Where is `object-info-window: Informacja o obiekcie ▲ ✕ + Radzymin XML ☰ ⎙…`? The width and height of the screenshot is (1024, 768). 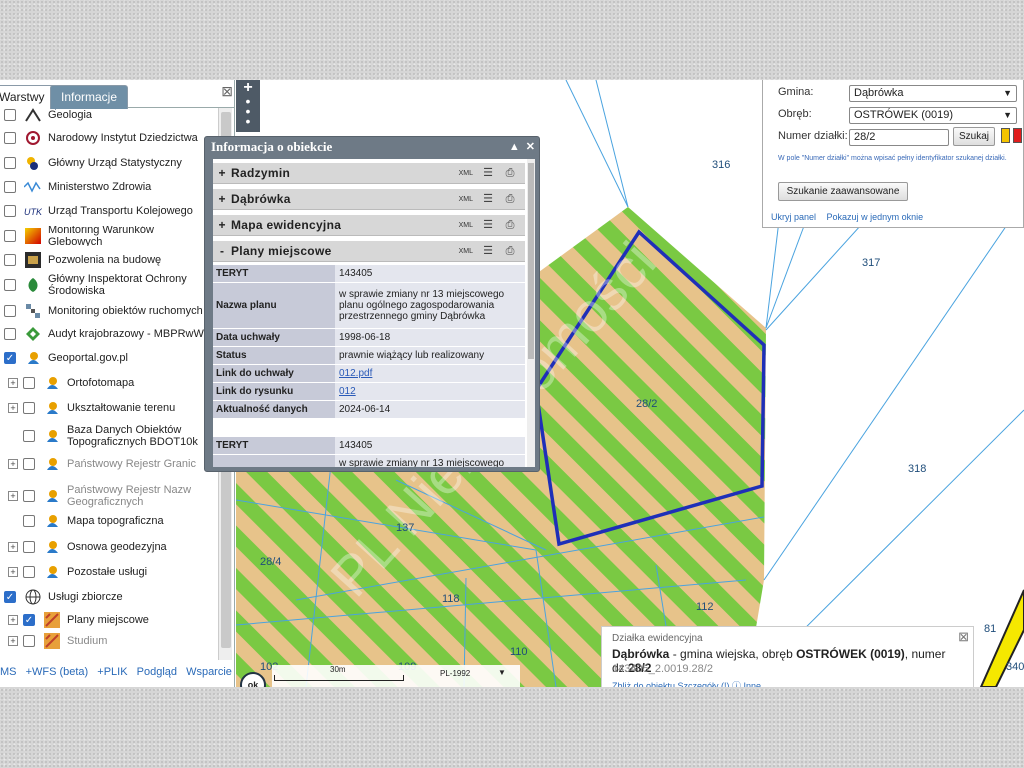
object-info-window: Informacja o obiekcie ▲ ✕ + Radzymin XML ☰ ⎙… is located at coordinates (372, 304).